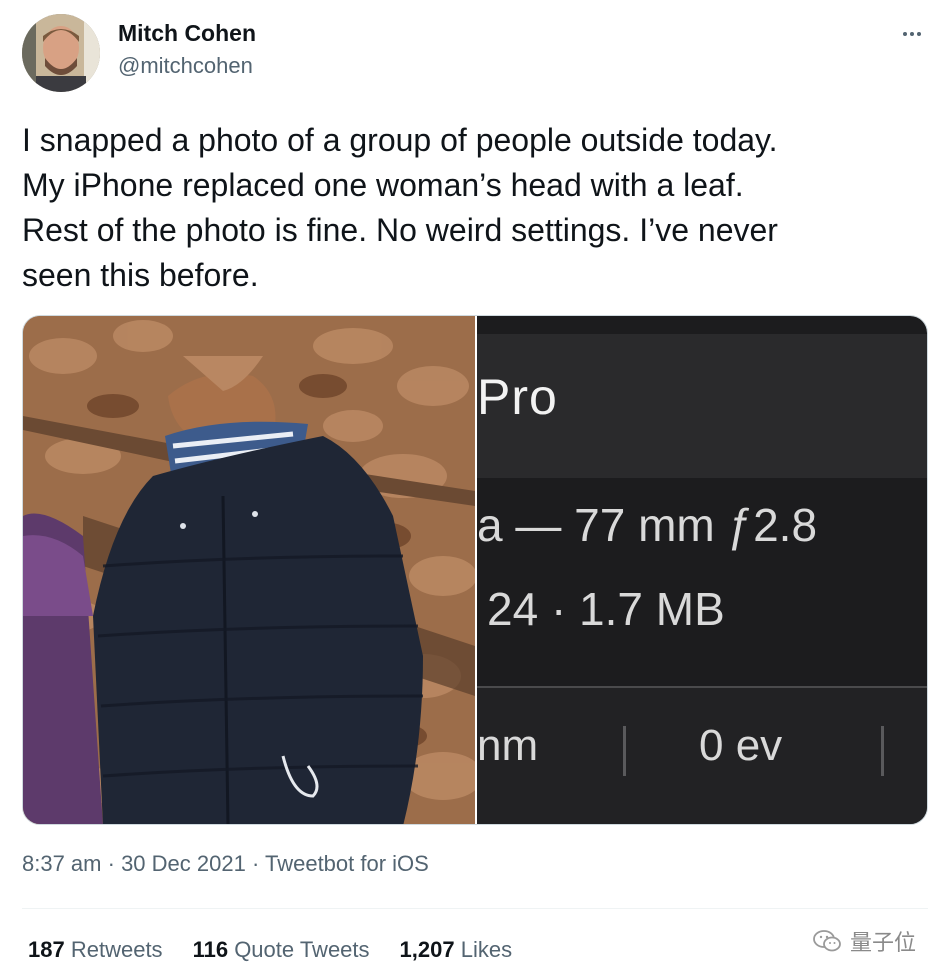 The image size is (946, 978). I want to click on quote-tweets-count: 116, so click(210, 949).